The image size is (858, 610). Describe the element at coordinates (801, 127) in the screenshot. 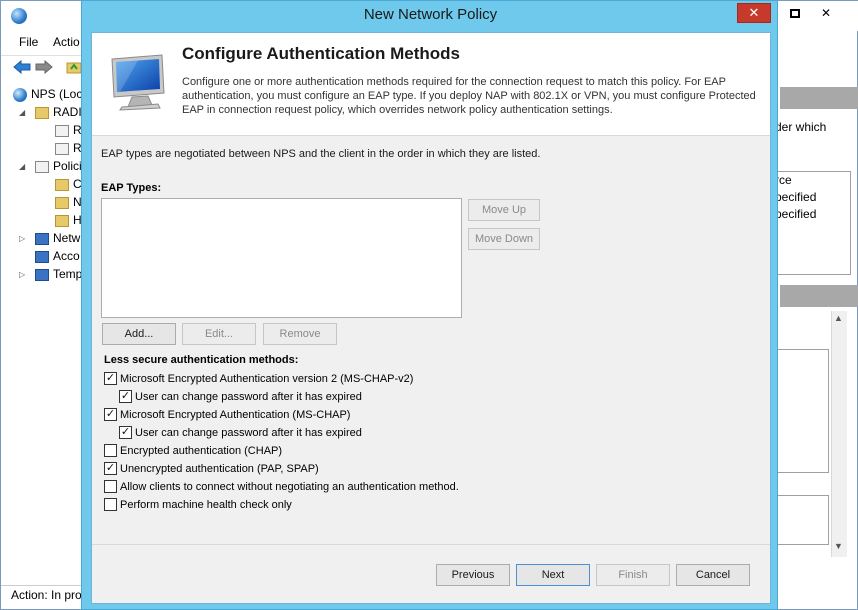

I see `details-text: der which` at that location.